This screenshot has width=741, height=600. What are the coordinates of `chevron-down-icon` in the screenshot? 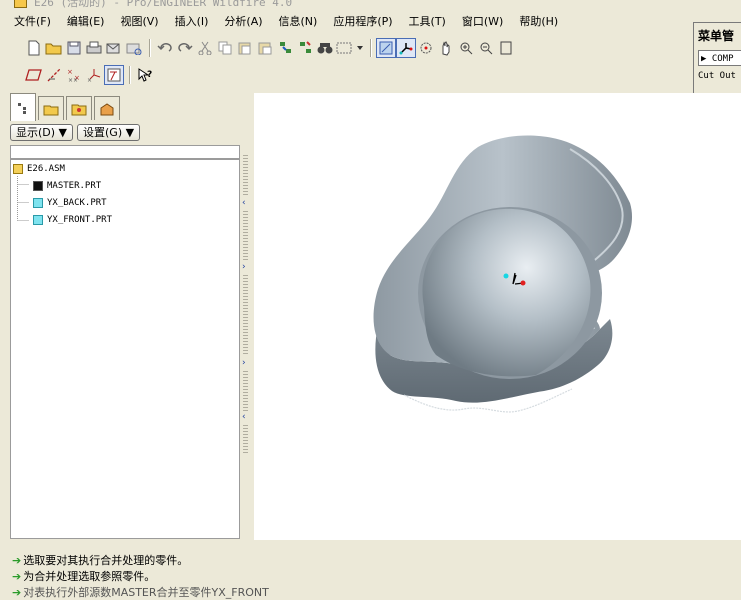 It's located at (360, 48).